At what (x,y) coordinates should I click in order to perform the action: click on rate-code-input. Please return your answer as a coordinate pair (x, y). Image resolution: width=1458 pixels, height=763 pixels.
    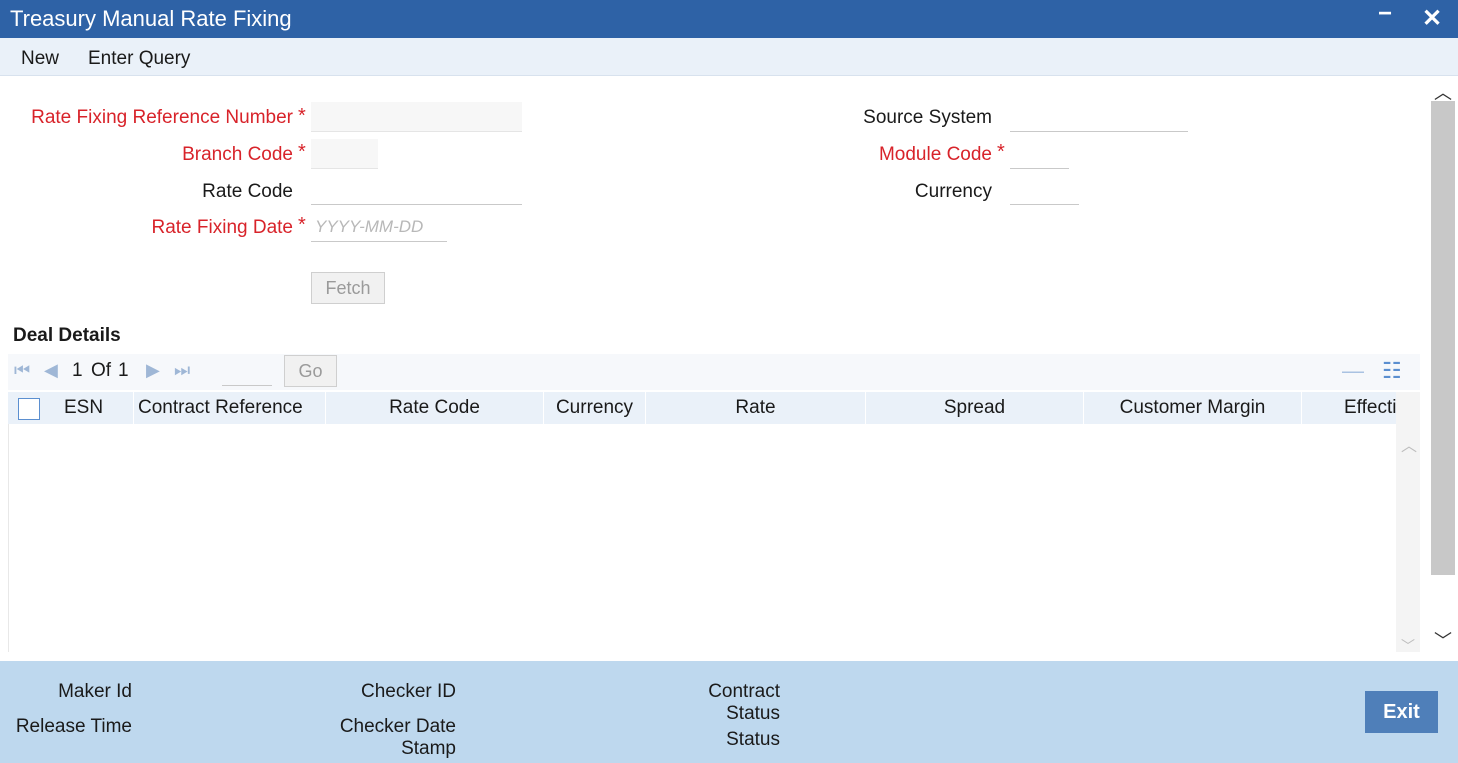
    Looking at the image, I should click on (416, 190).